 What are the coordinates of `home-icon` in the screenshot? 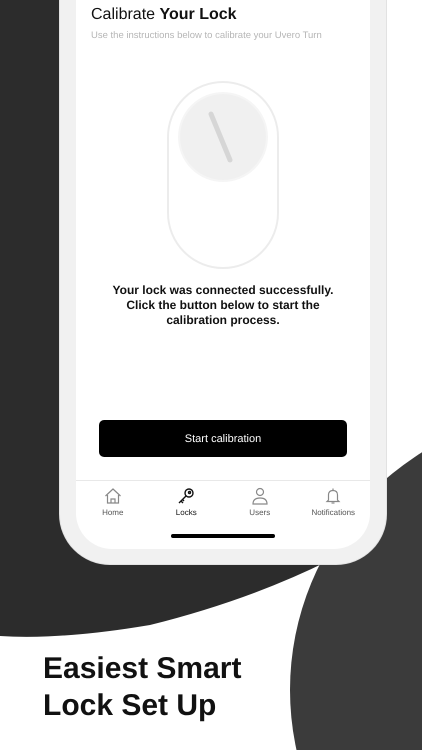 It's located at (113, 496).